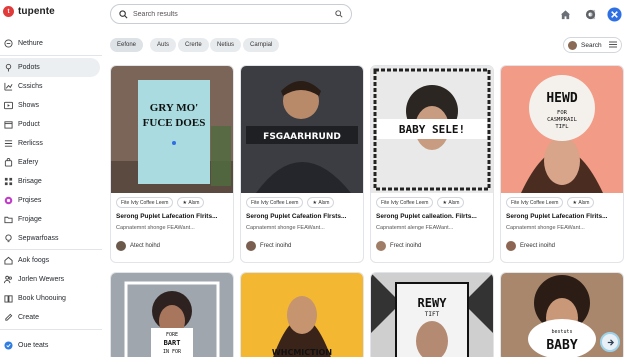 This screenshot has width=624, height=357. I want to click on book-icon, so click(8, 298).